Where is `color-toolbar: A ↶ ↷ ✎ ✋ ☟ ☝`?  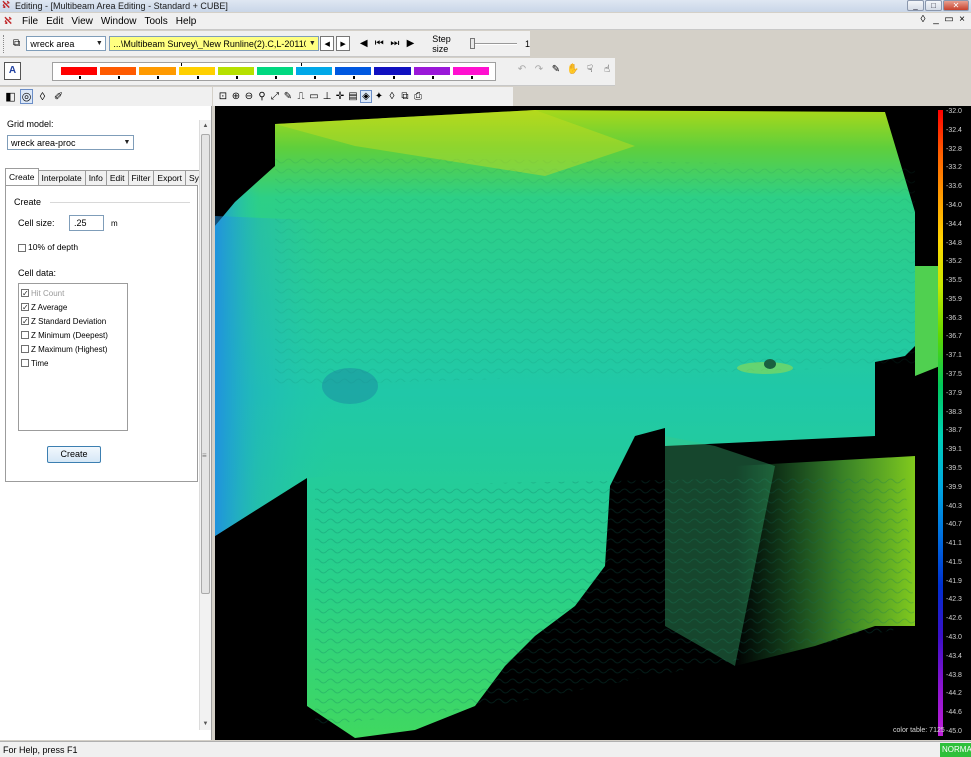
color-toolbar: A ↶ ↷ ✎ ✋ ☟ ☝ is located at coordinates (307, 72).